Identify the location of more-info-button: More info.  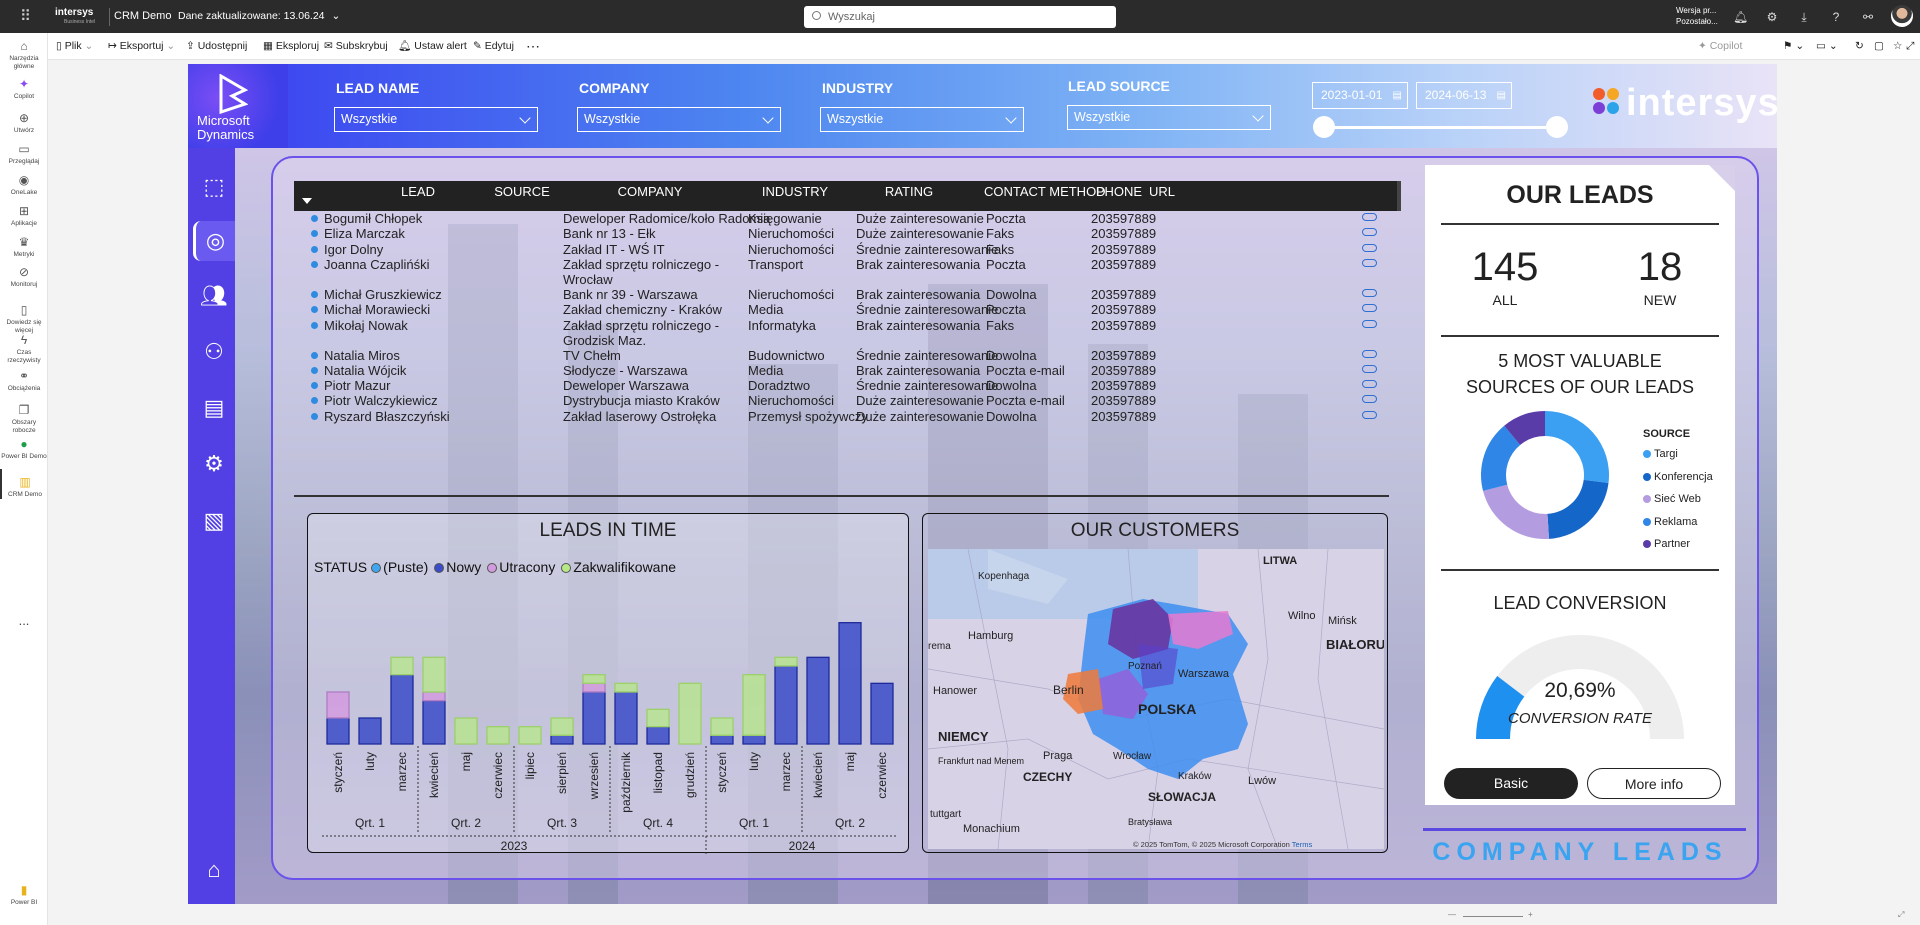
(1654, 783).